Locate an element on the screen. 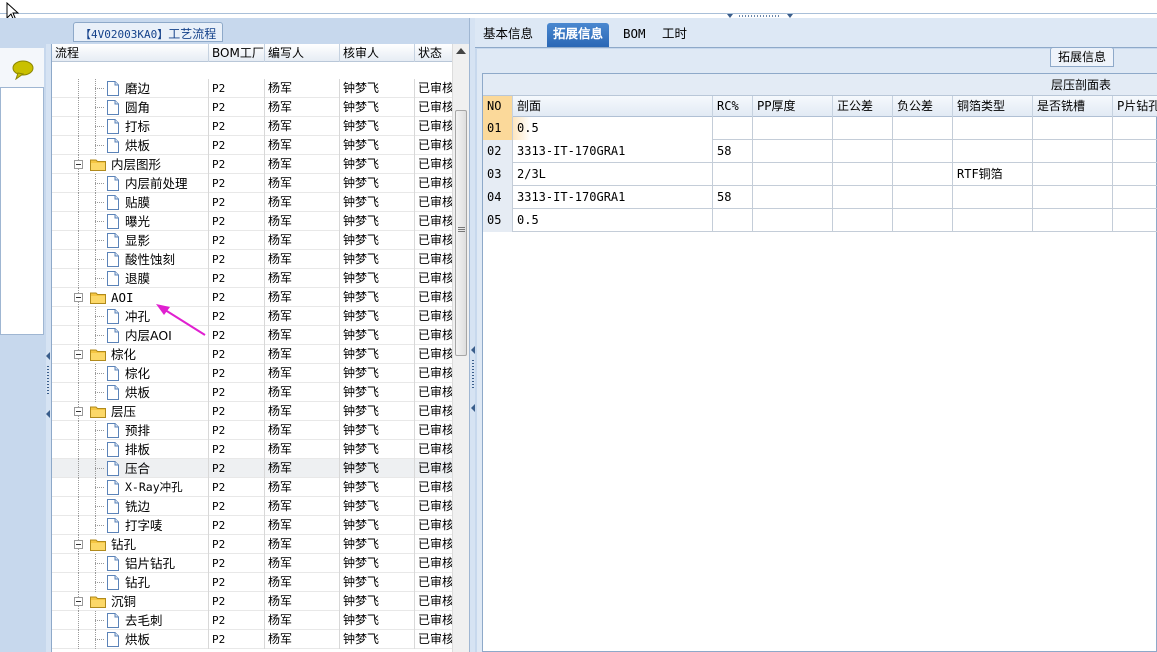  tree-row: 冲孔 P2 杨军 钟梦飞 已审核 is located at coordinates (252, 316).